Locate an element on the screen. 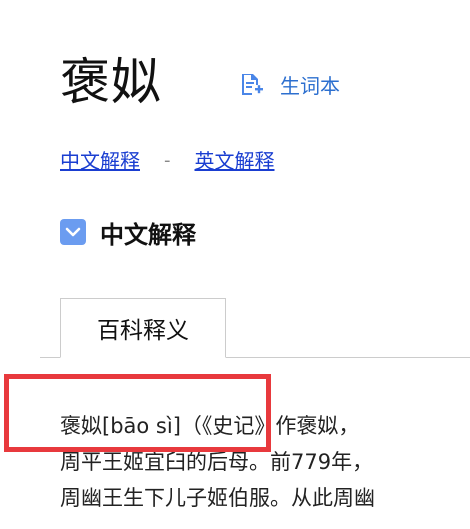 The width and height of the screenshot is (470, 529). wordbook-label: 生词本 is located at coordinates (310, 85).